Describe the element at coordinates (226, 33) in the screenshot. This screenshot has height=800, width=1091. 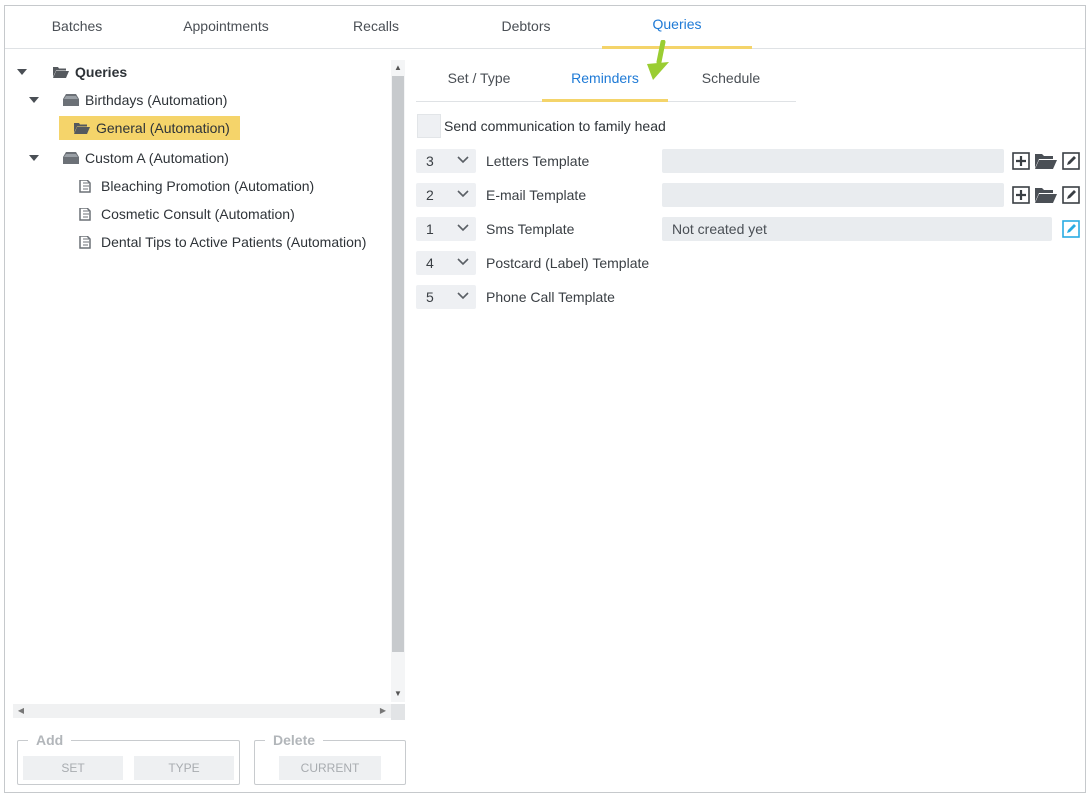
I see `tab-appointments: Appointments` at that location.